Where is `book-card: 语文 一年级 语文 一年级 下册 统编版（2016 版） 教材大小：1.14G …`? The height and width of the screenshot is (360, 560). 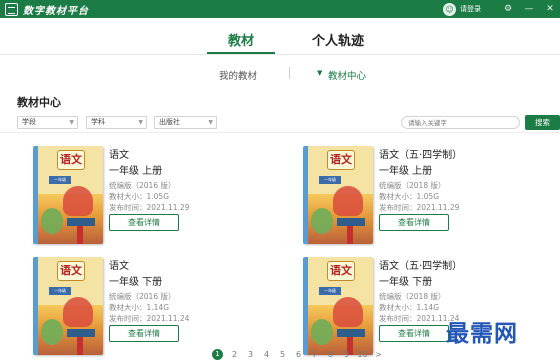
book-card: 语文 一年级 语文 一年级 下册 统编版（2016 版） 教材大小：1.14G … is located at coordinates (158, 308).